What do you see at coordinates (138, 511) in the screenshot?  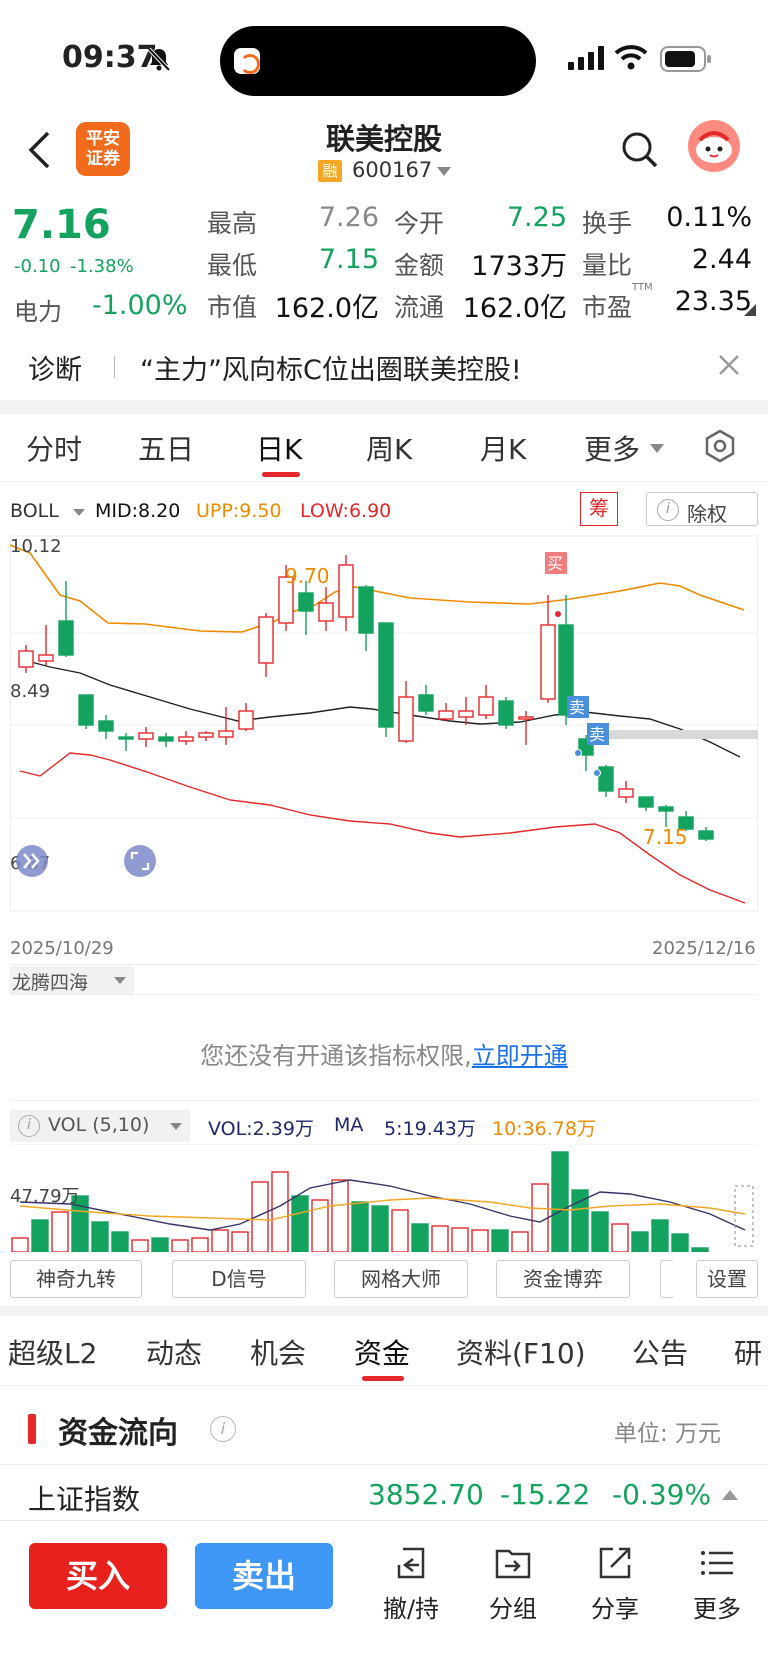 I see `boll-mid-value: MID:8.20` at bounding box center [138, 511].